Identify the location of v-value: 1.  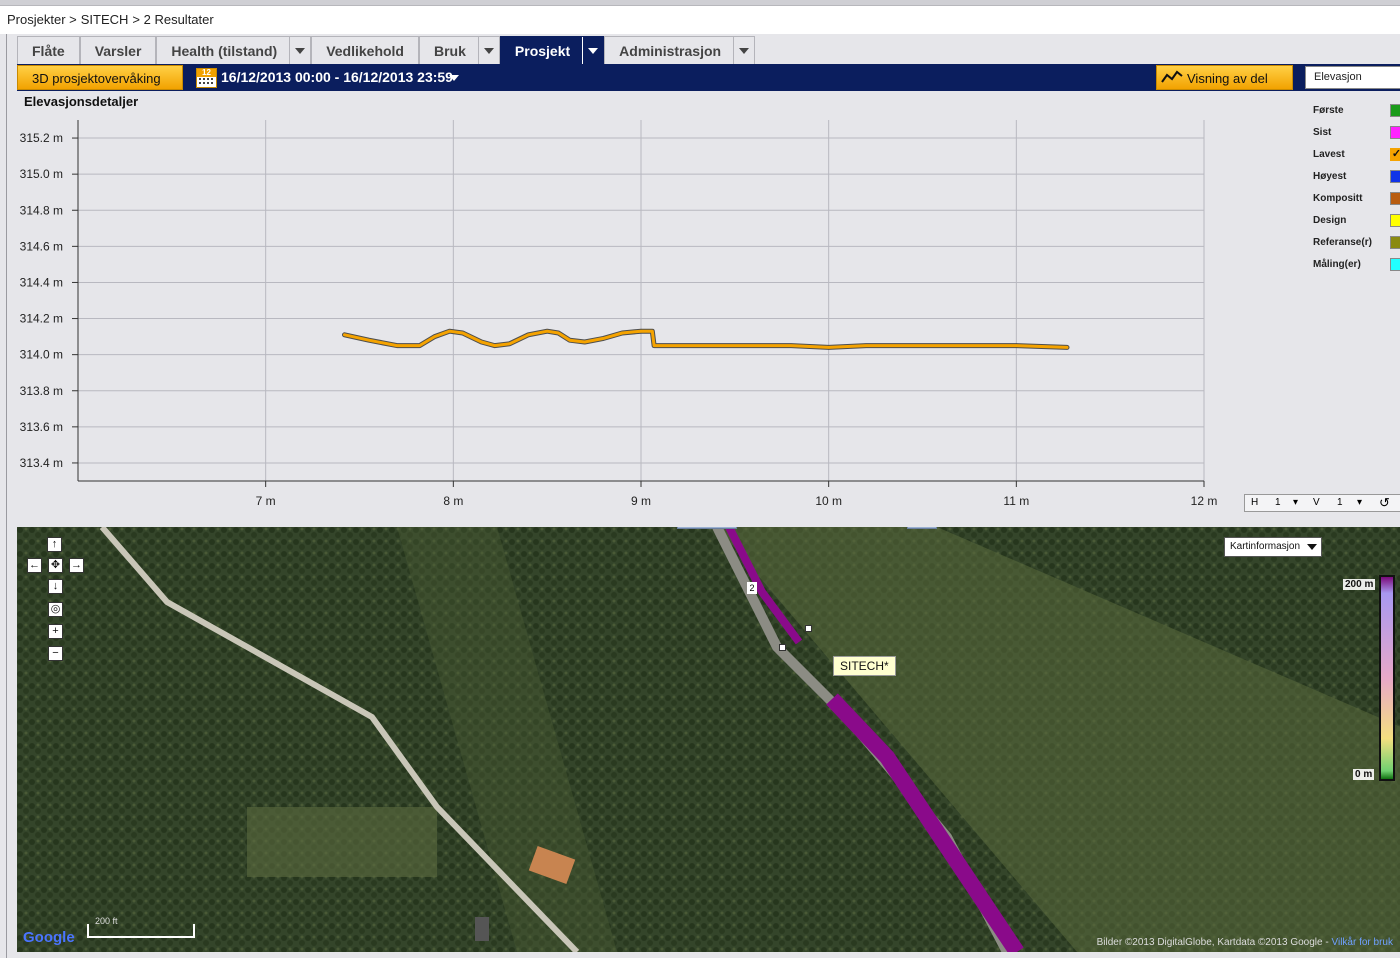
(1340, 502).